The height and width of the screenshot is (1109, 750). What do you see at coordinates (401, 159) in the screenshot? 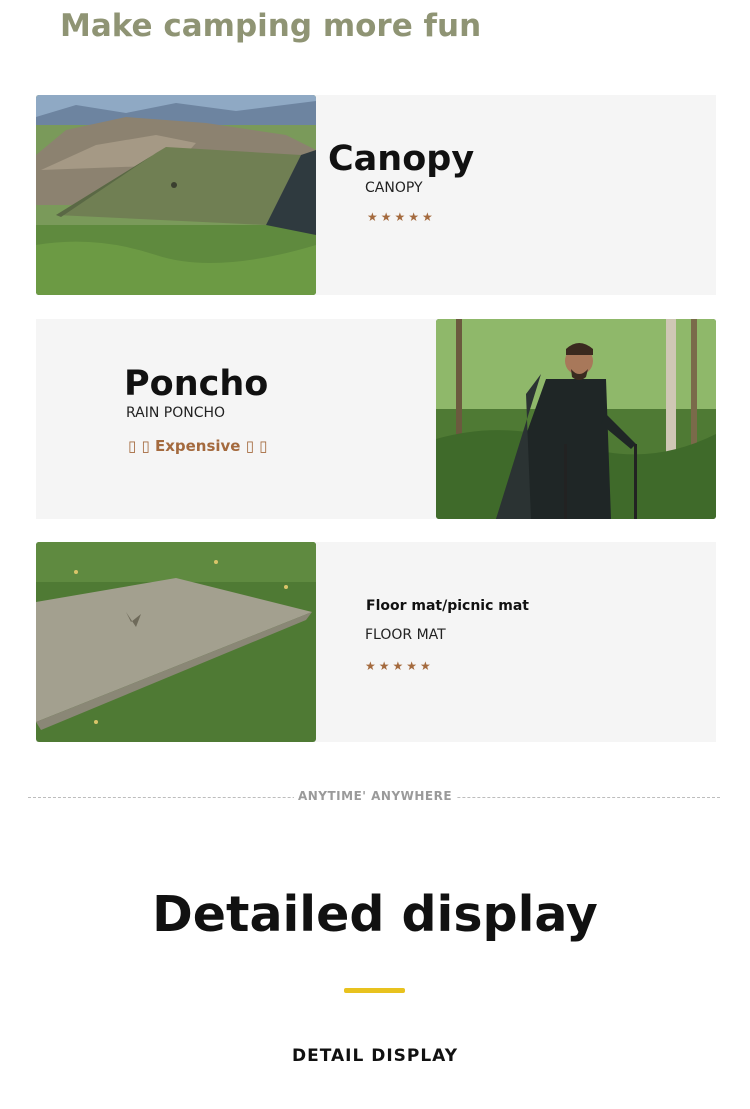
I see `canopy-title: Canopy` at bounding box center [401, 159].